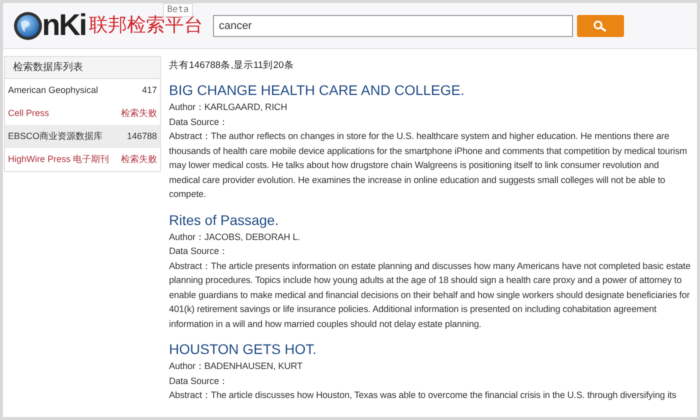  What do you see at coordinates (423, 395) in the screenshot?
I see `abstract-text: Abstract：The article discusses how Houston, Texas was able to overcome the financial crisis in the U.S. through diversifying its` at bounding box center [423, 395].